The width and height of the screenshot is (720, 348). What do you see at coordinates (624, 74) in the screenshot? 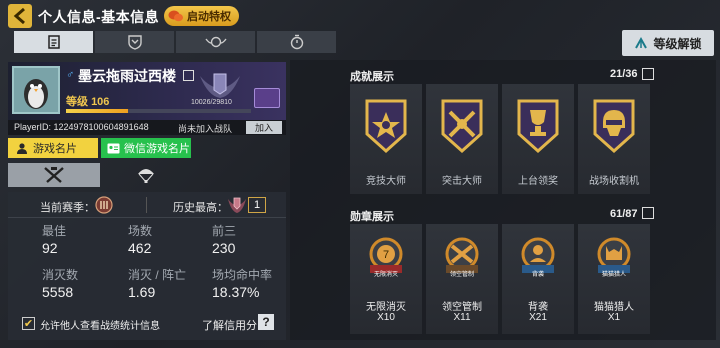
I see `achievements-count: 21/36` at bounding box center [624, 74].